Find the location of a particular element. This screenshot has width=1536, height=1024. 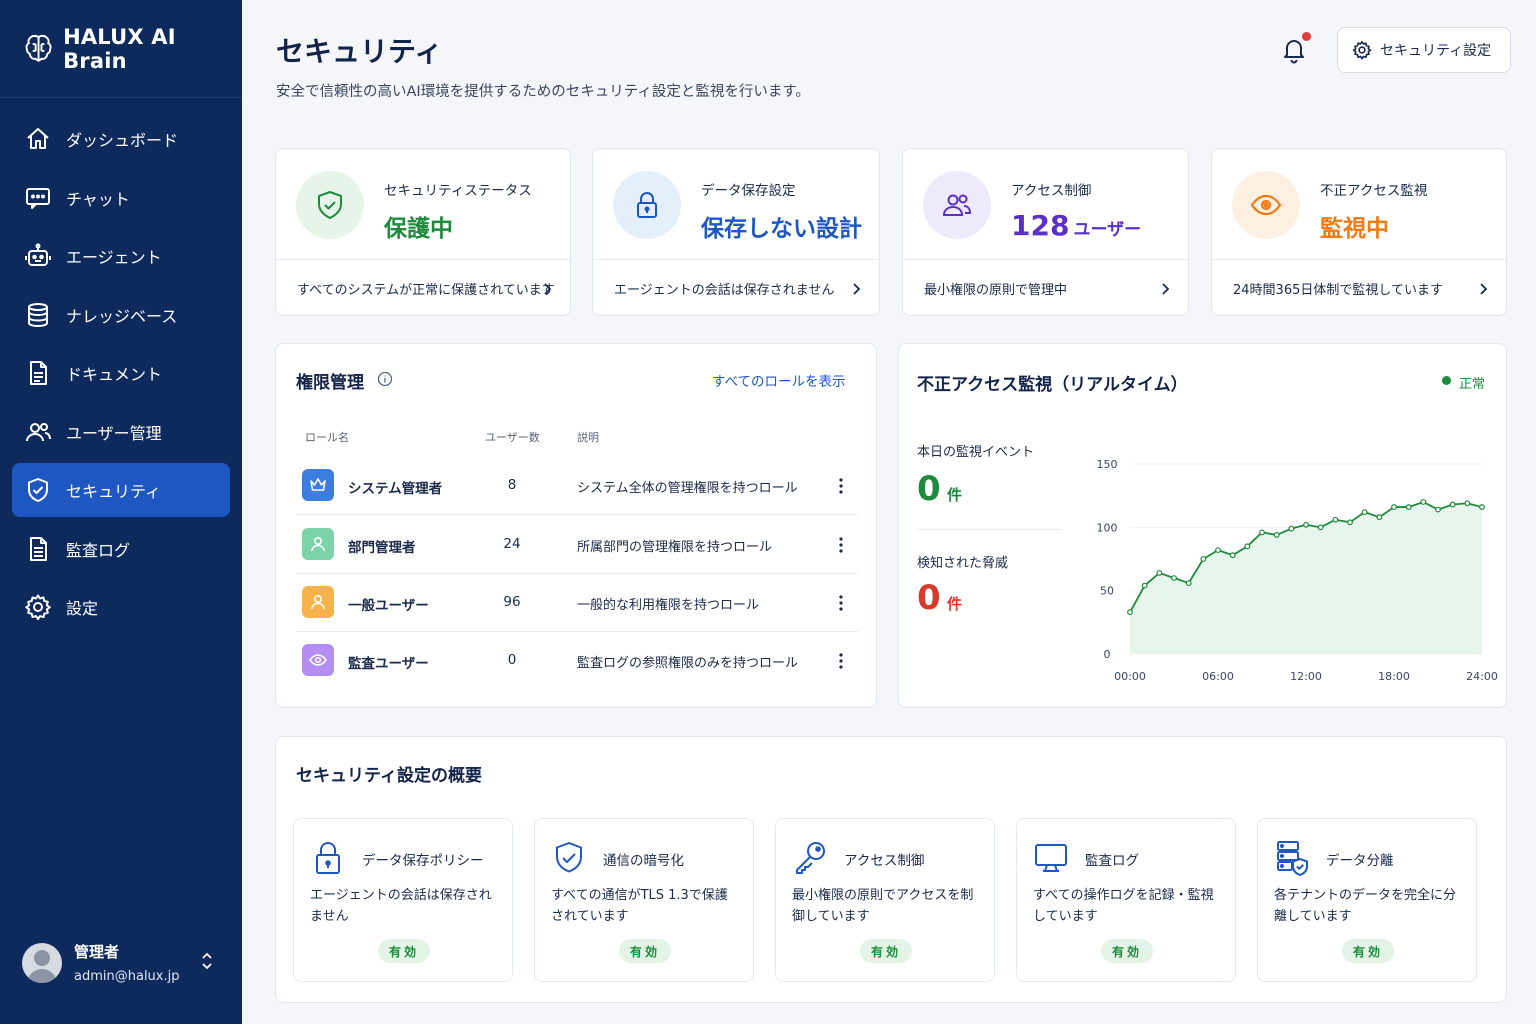

sidebar-item-knowledge: ナレッジベース is located at coordinates (121, 315).